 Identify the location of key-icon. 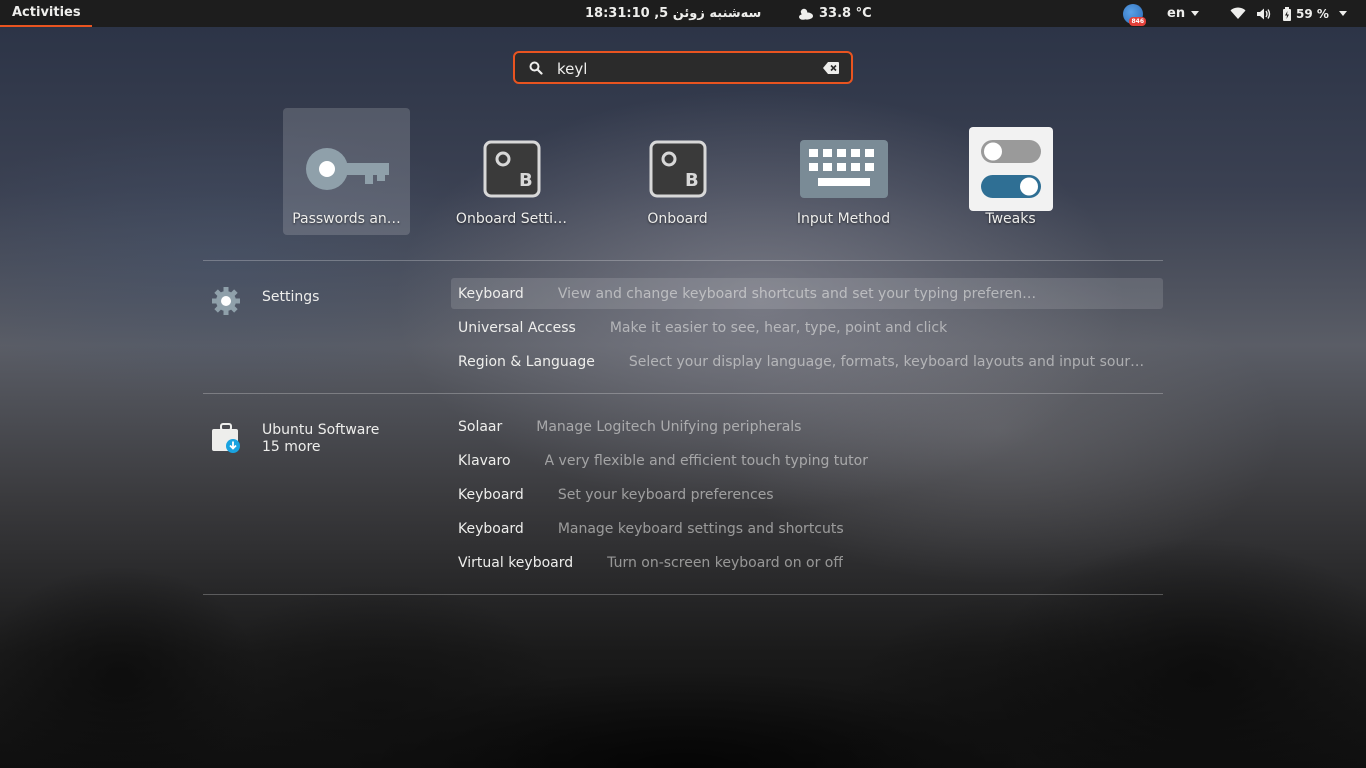
(347, 169).